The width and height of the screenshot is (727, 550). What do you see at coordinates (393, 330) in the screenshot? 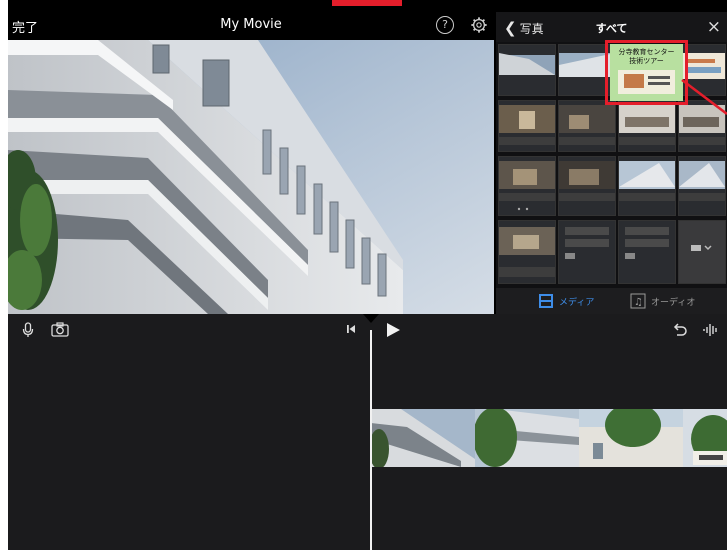
I see `play-icon` at bounding box center [393, 330].